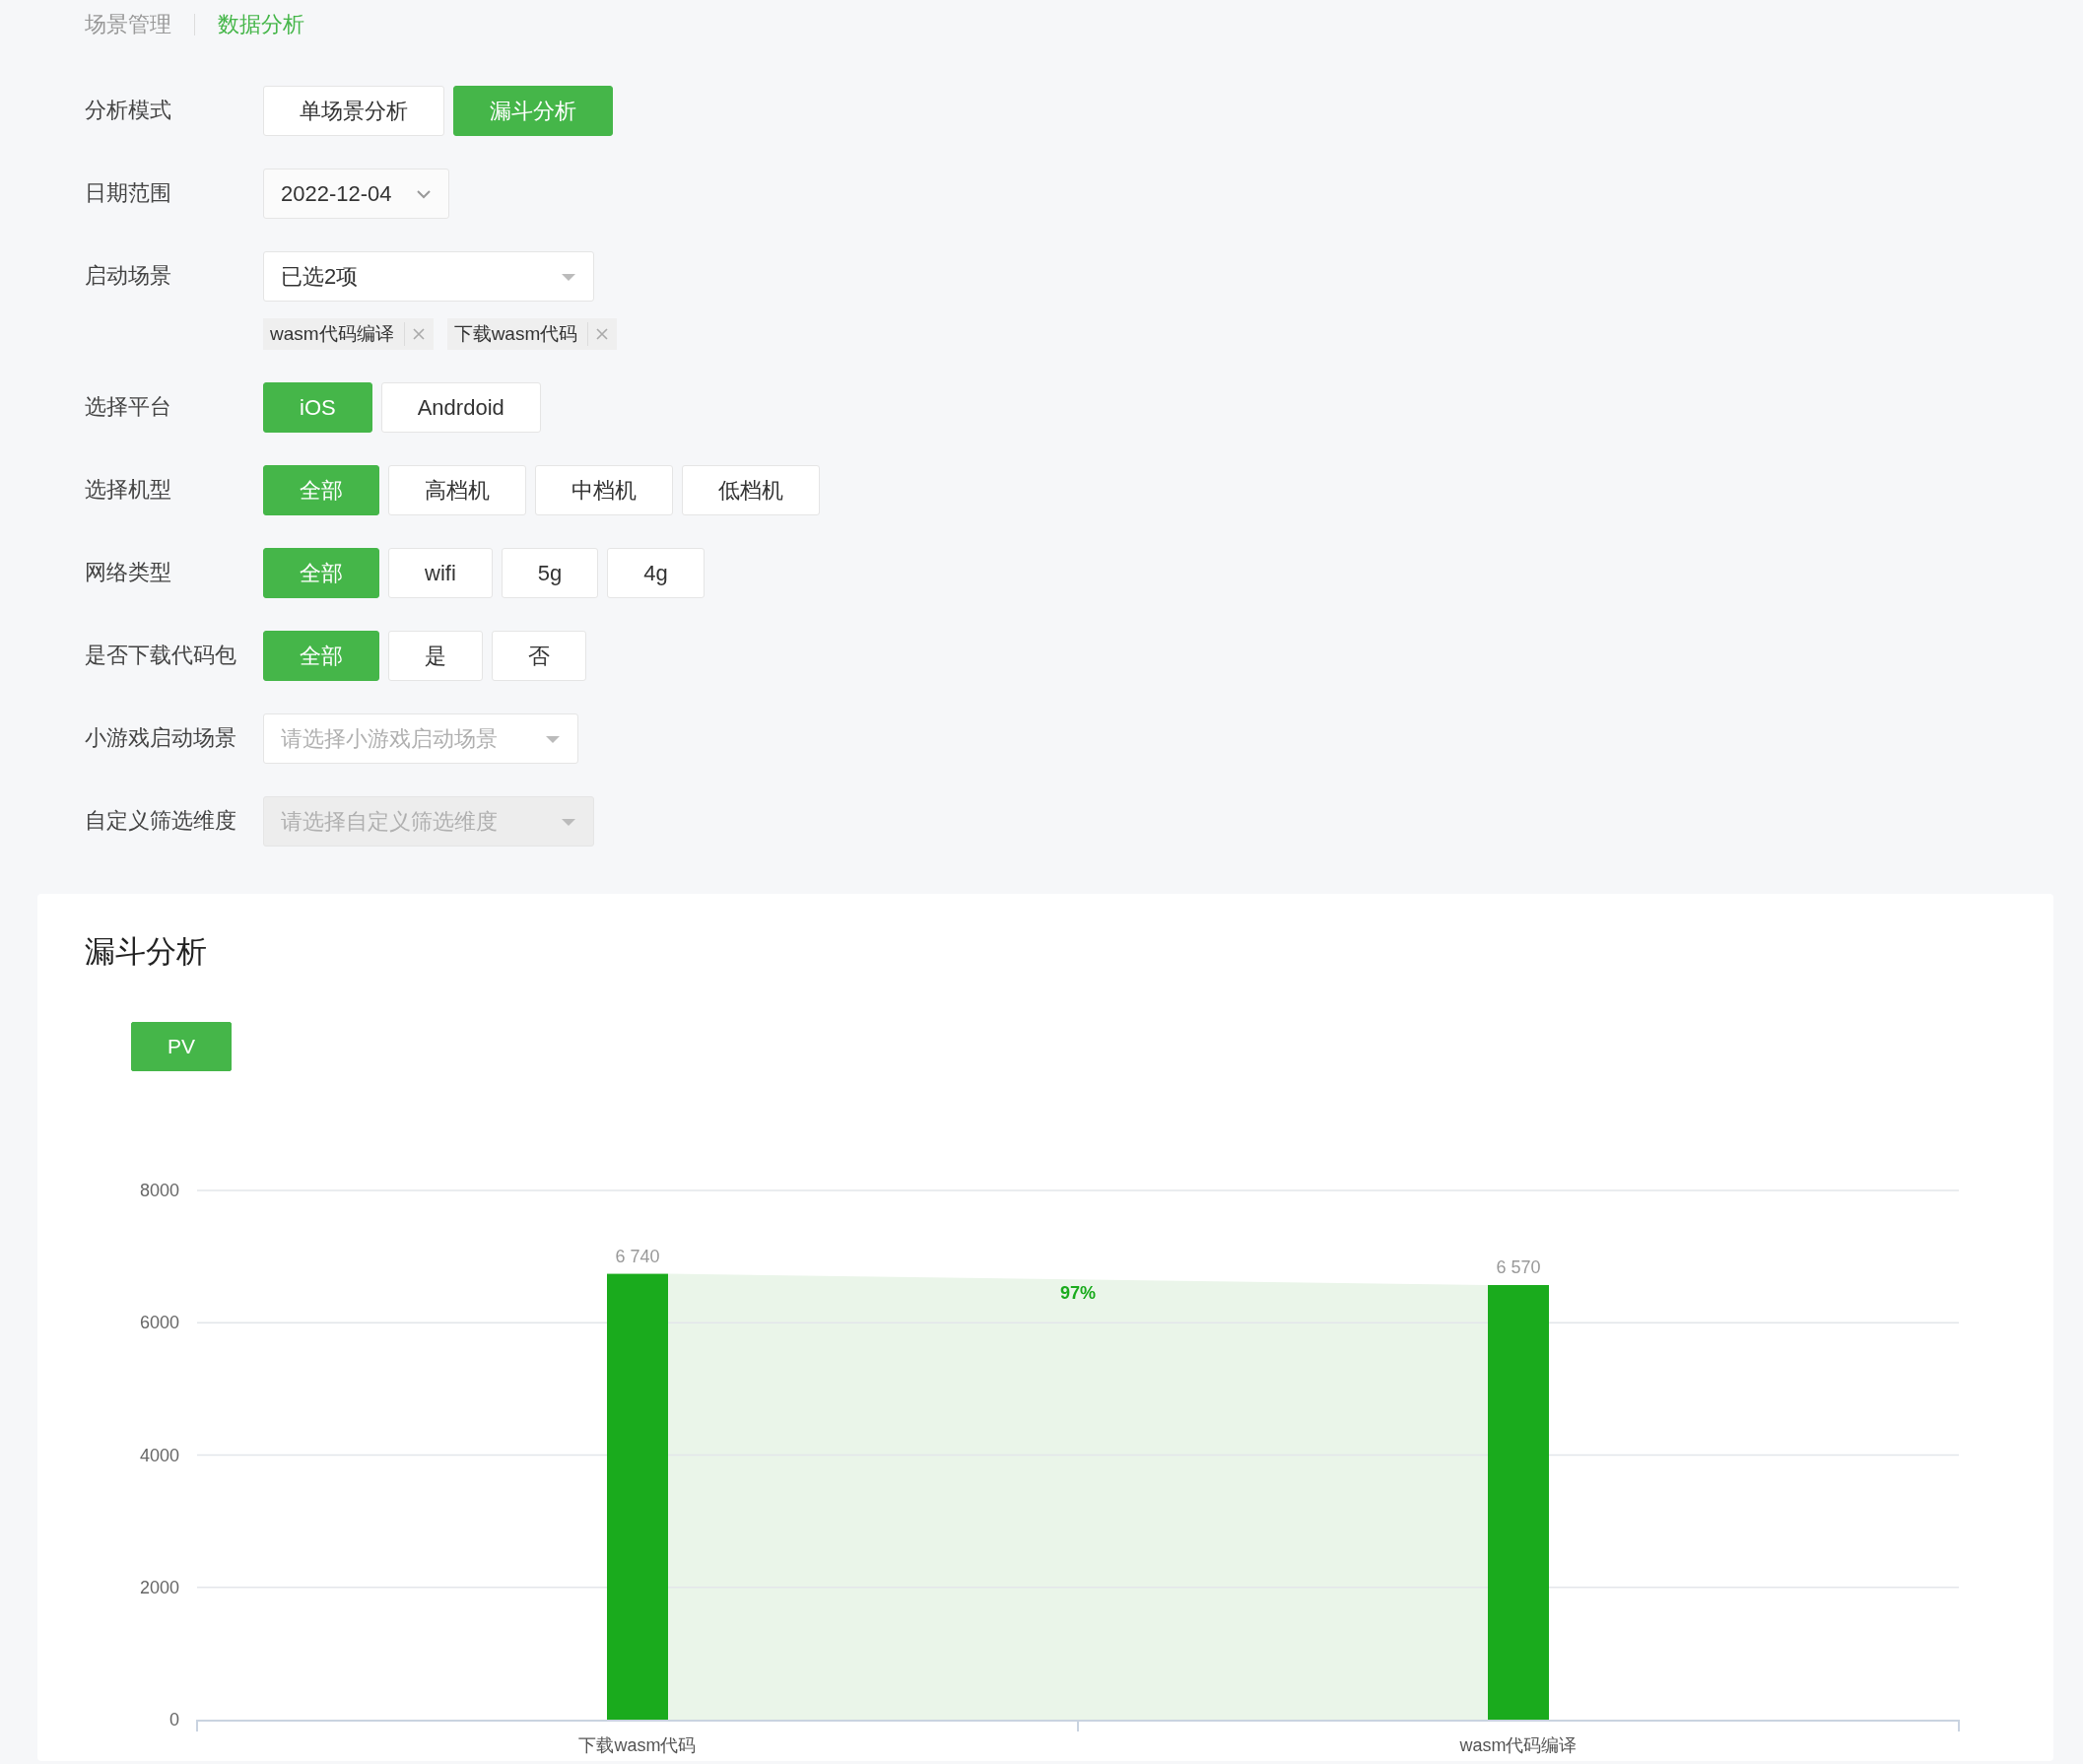  I want to click on field-label: 分析模式, so click(128, 110).